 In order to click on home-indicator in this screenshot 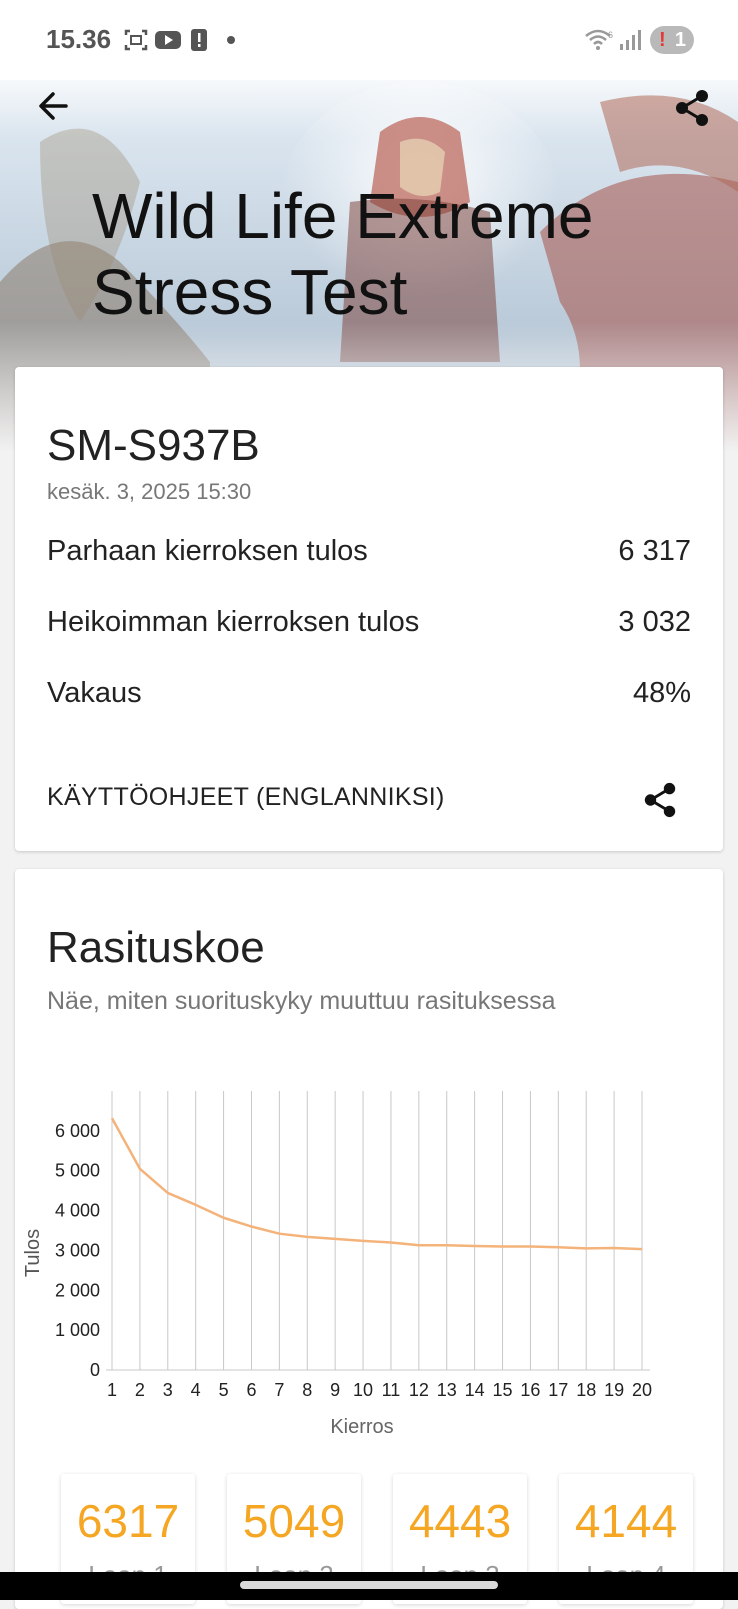, I will do `click(369, 1585)`.